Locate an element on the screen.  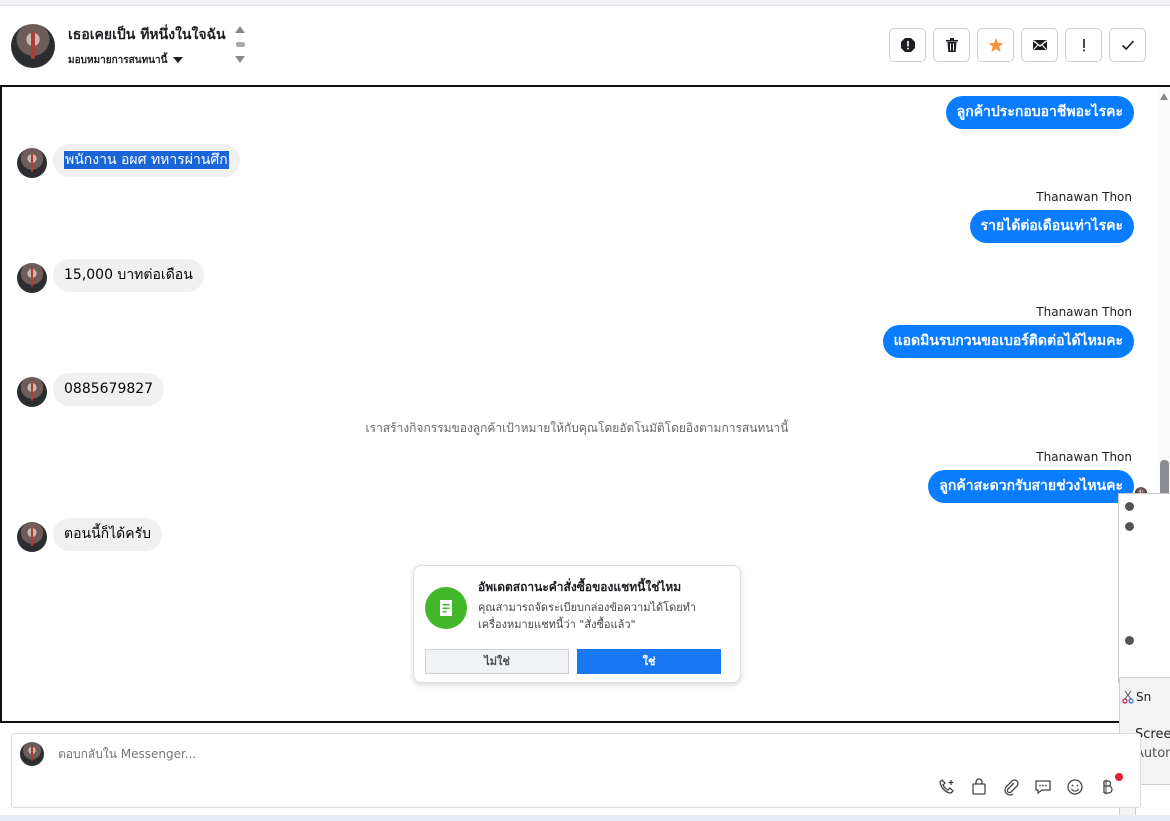
incoming-message: พนักงาน อผศ ทหารผ่านศึก is located at coordinates (146, 160).